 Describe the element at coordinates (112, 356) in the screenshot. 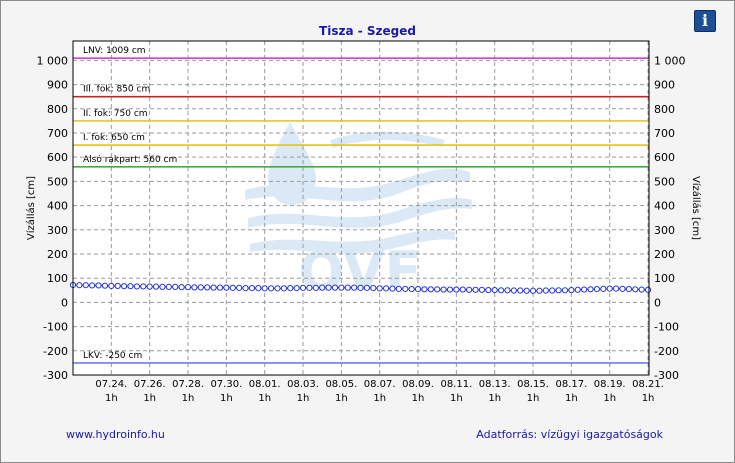

I see `reference-line-label: LKV: -250 cm` at that location.